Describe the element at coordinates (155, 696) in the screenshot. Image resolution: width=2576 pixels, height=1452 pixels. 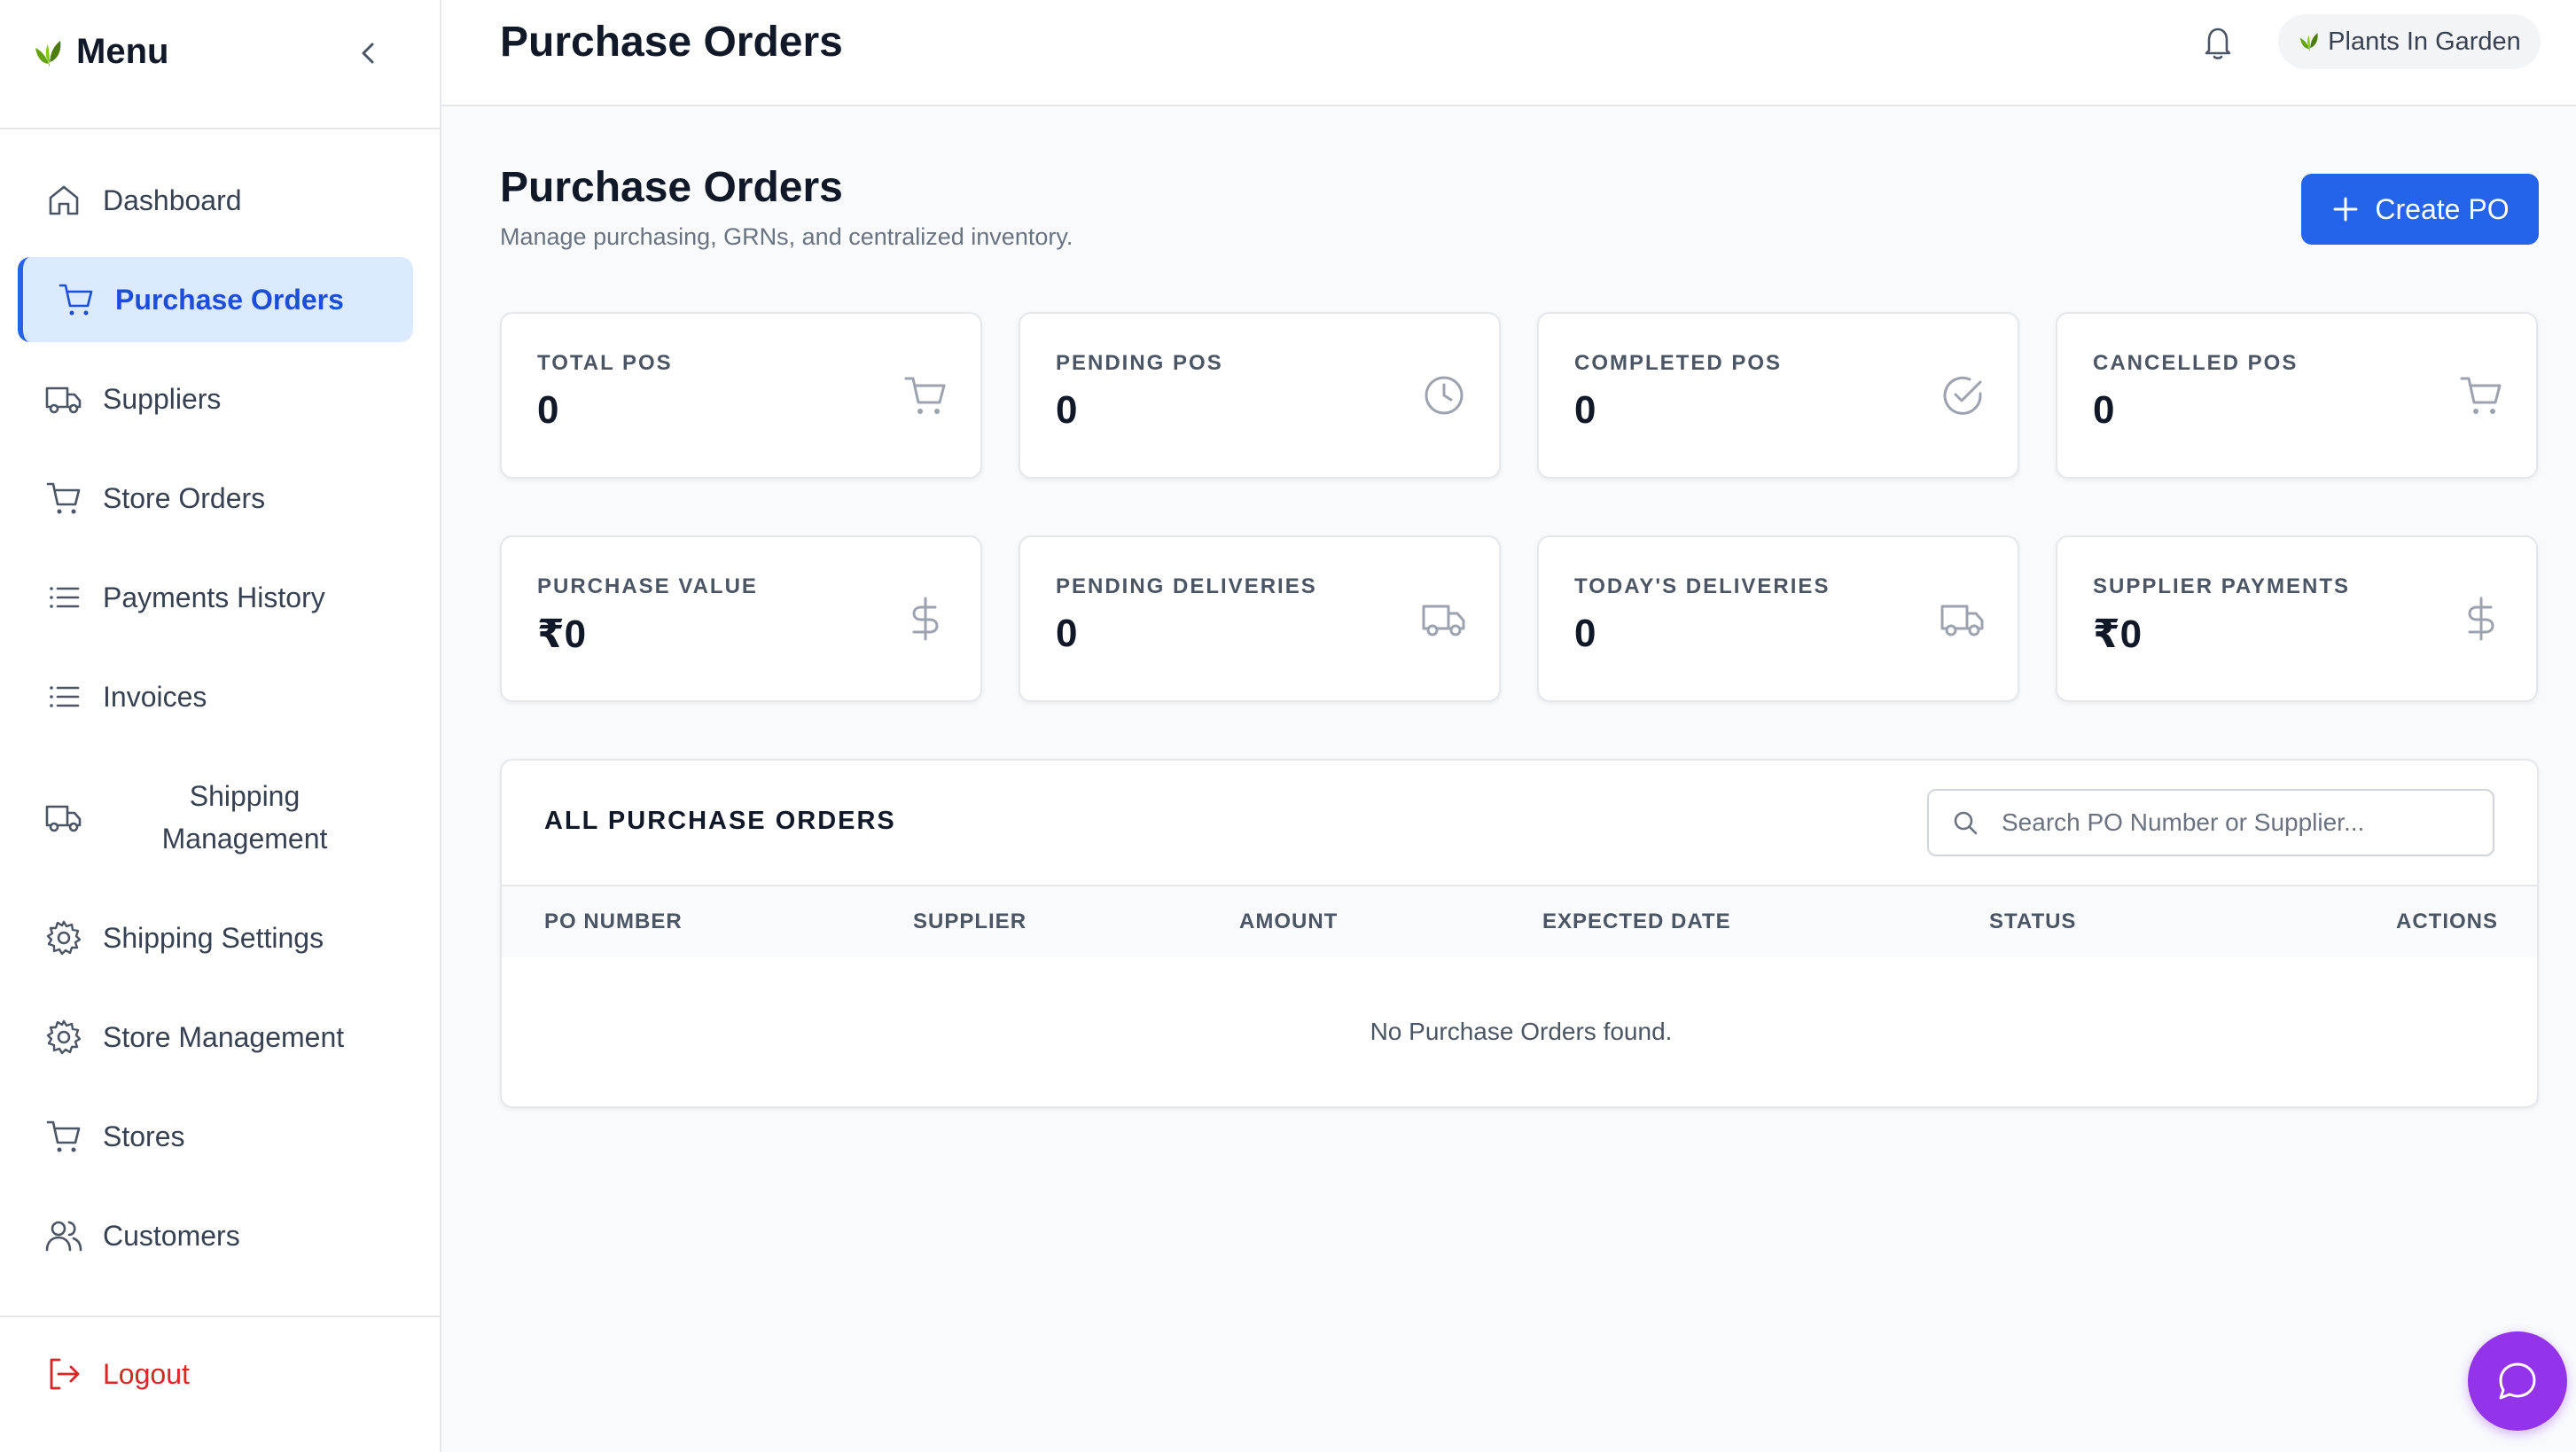
I see `sidebar-item-label: Invoices` at that location.